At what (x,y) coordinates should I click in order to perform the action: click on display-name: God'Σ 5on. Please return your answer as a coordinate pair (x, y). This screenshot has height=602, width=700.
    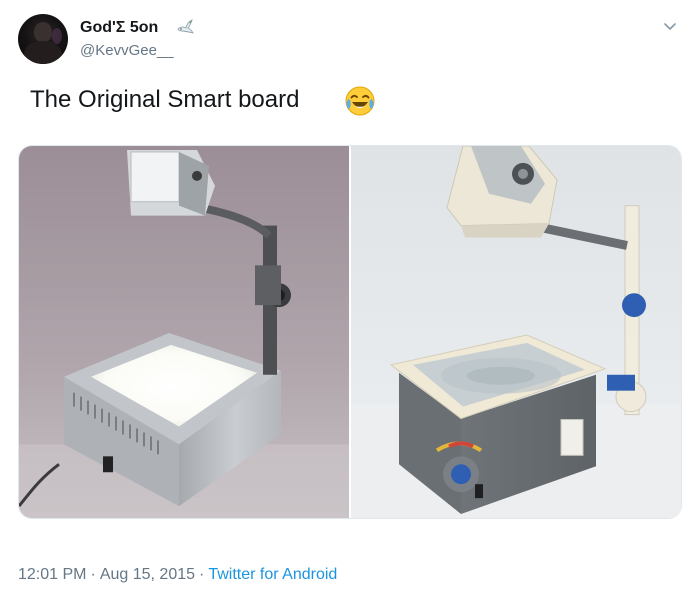
    Looking at the image, I should click on (119, 28).